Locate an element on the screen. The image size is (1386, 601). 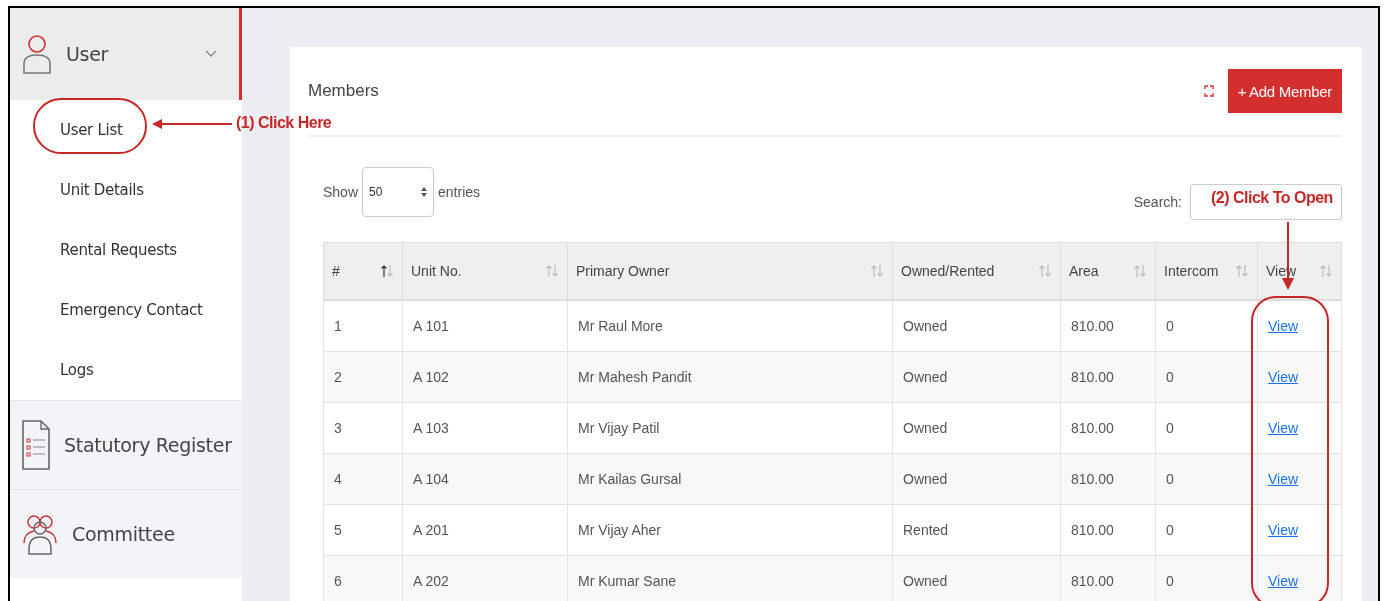
card-title: Members is located at coordinates (344, 91).